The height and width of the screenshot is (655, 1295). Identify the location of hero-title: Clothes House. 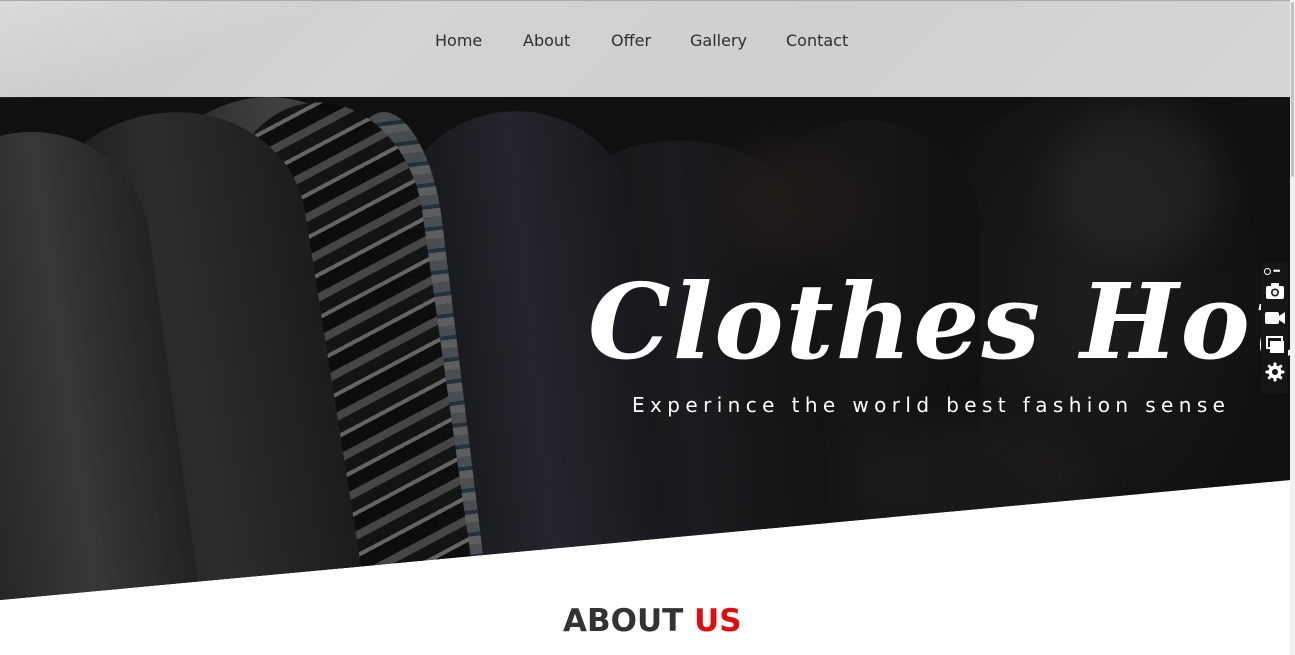
(939, 321).